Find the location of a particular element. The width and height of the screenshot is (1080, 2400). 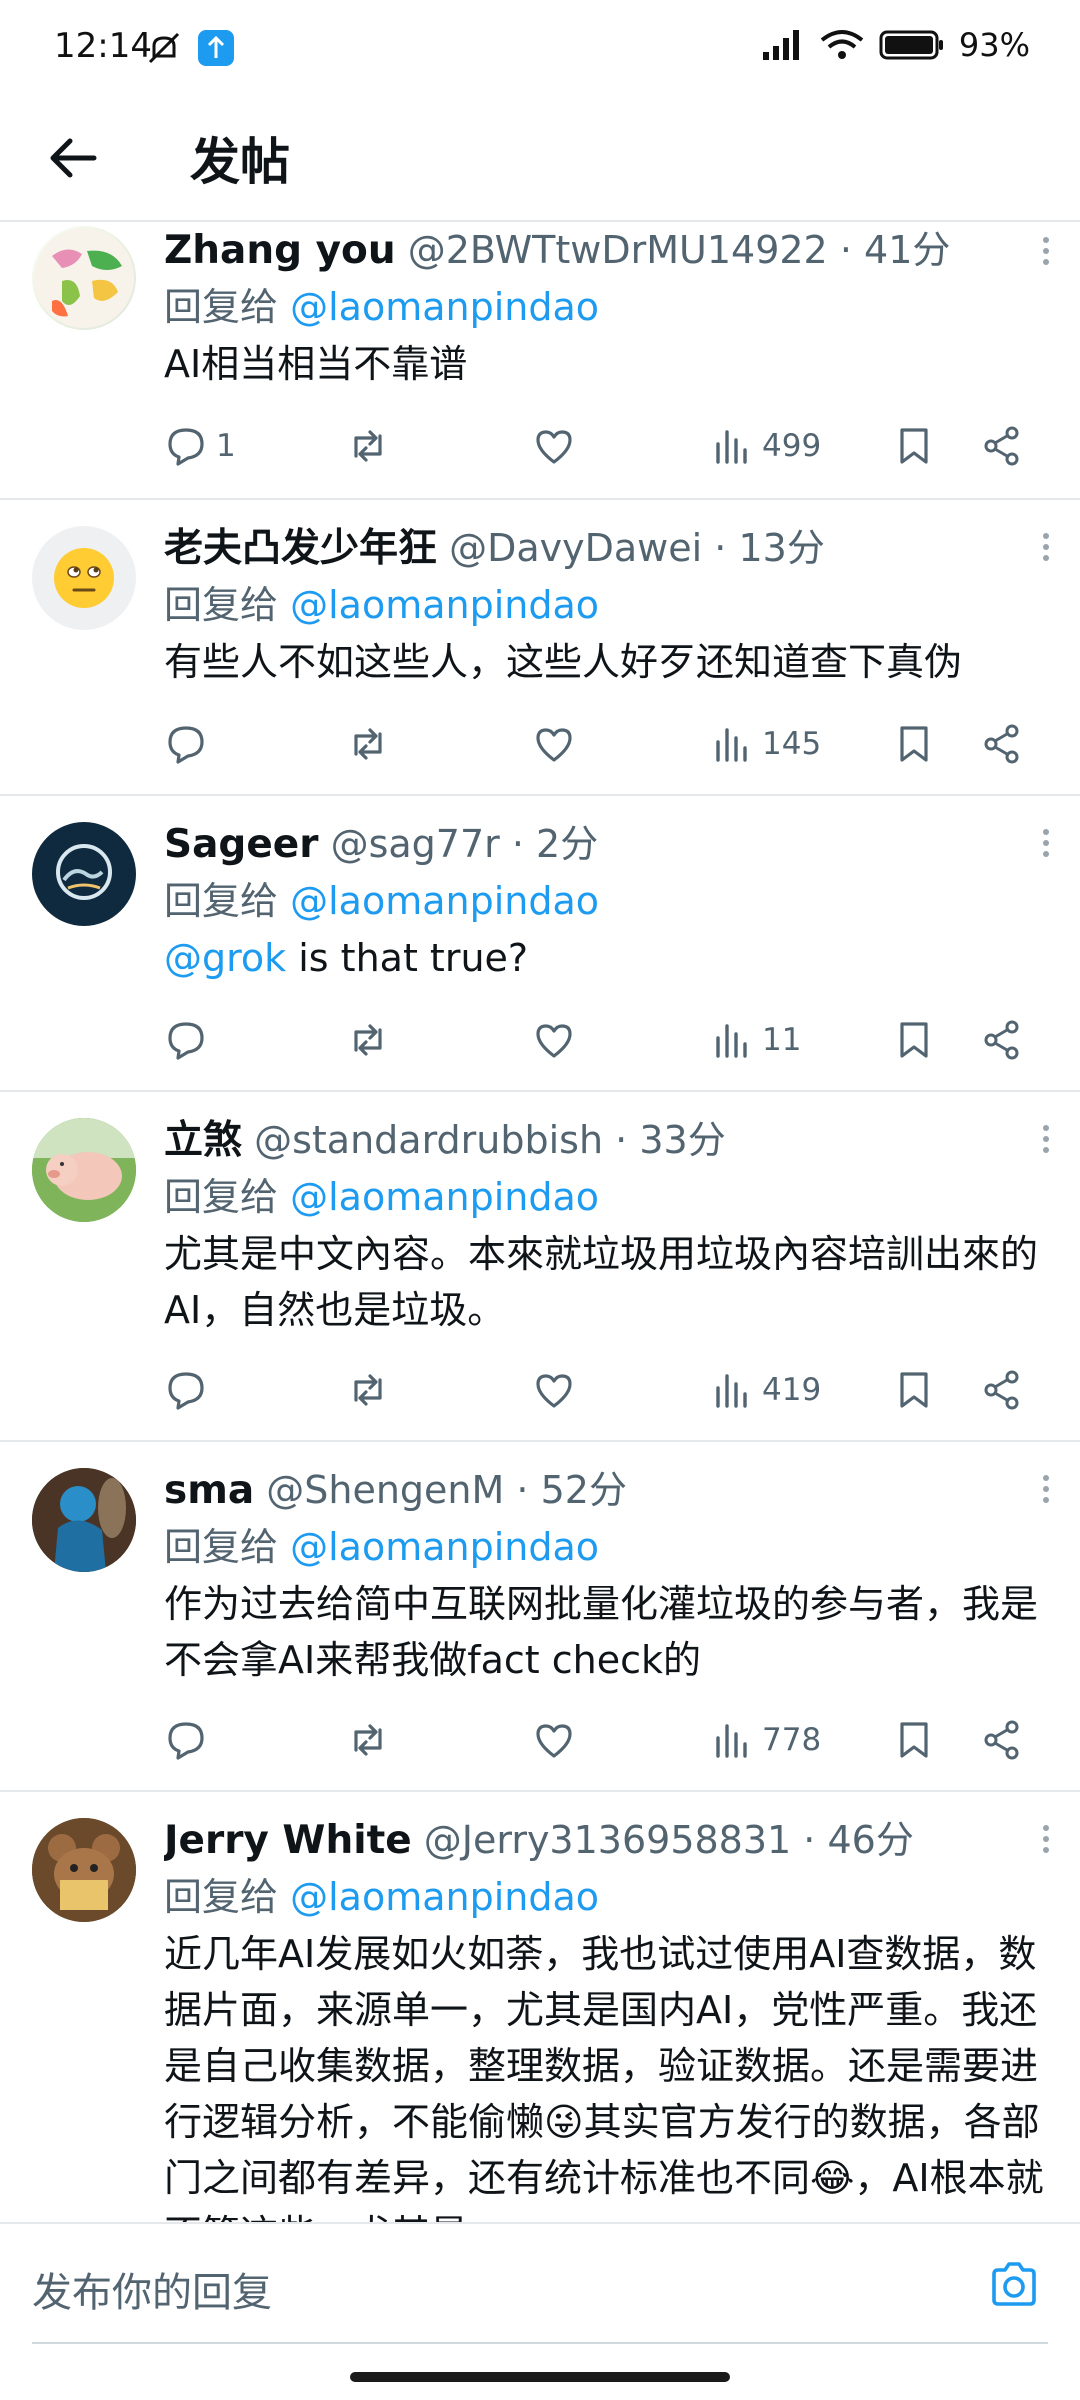

mute-icon is located at coordinates (164, 48).